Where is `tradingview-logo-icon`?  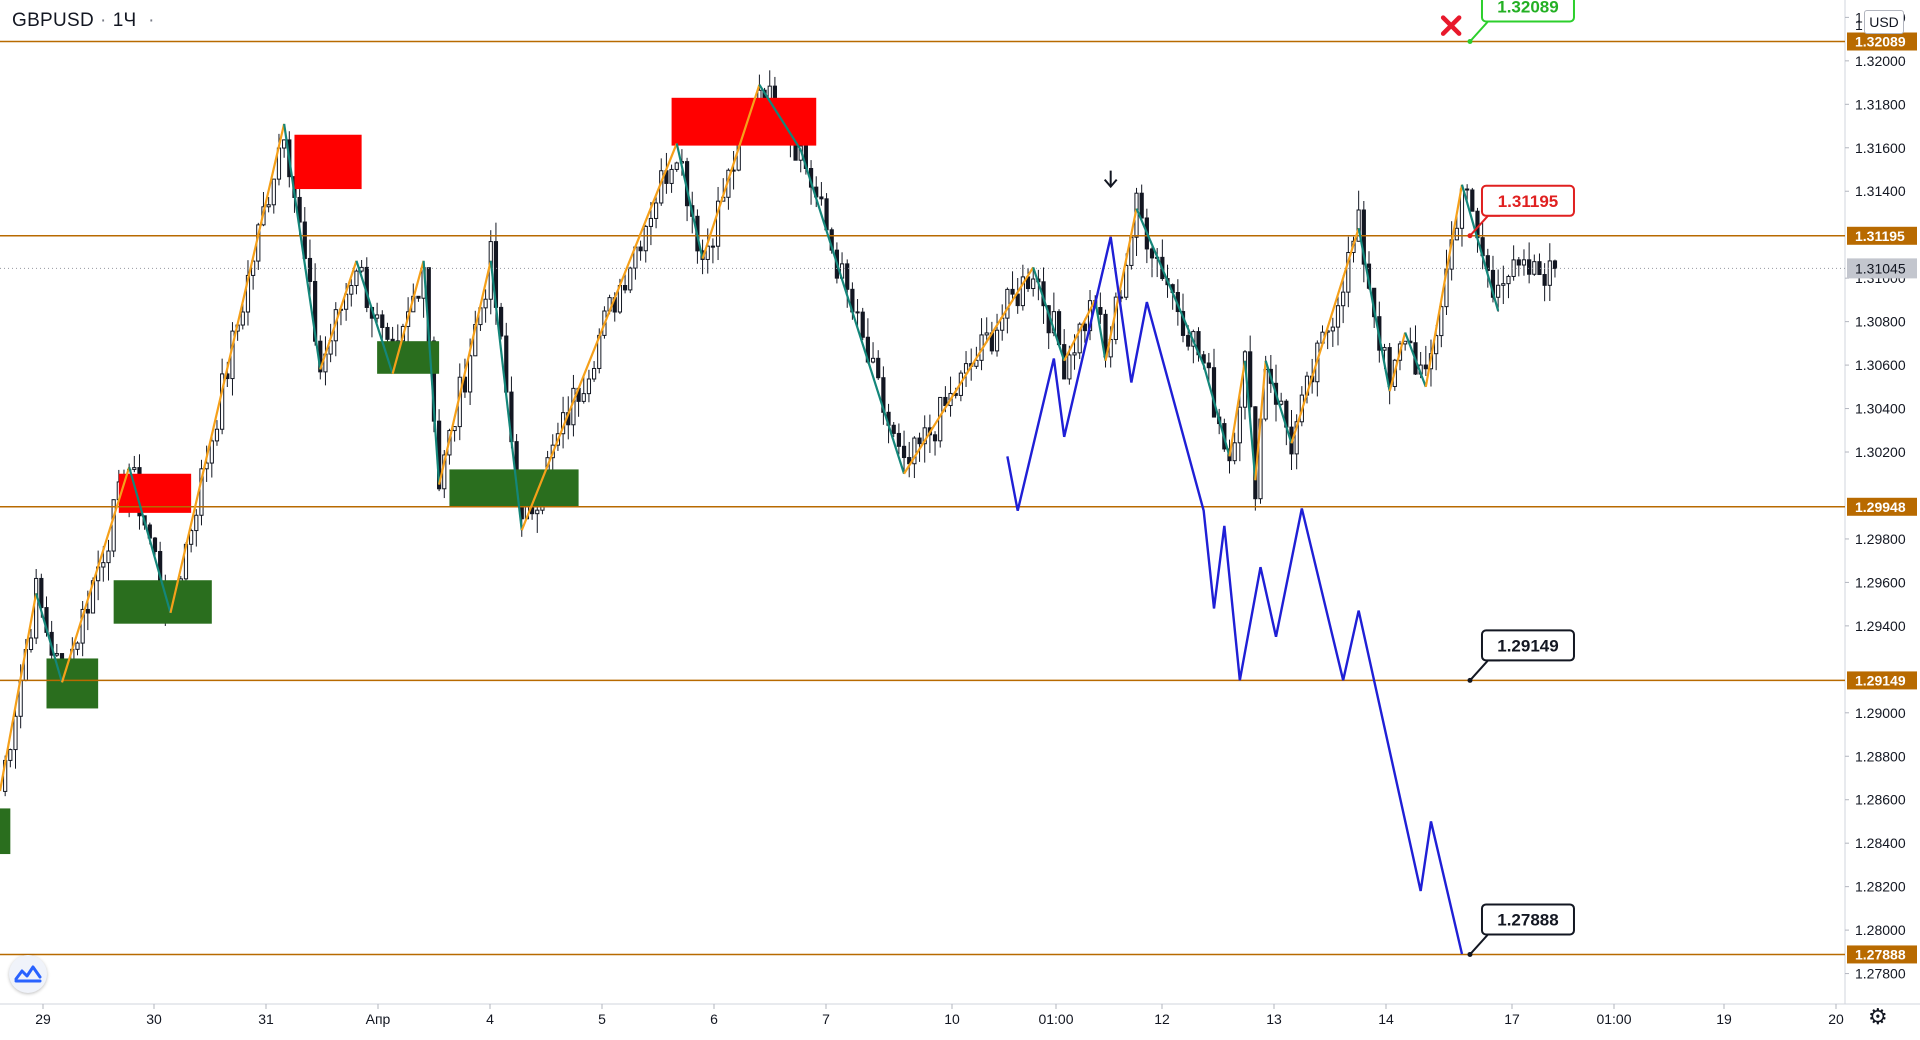 tradingview-logo-icon is located at coordinates (28, 974).